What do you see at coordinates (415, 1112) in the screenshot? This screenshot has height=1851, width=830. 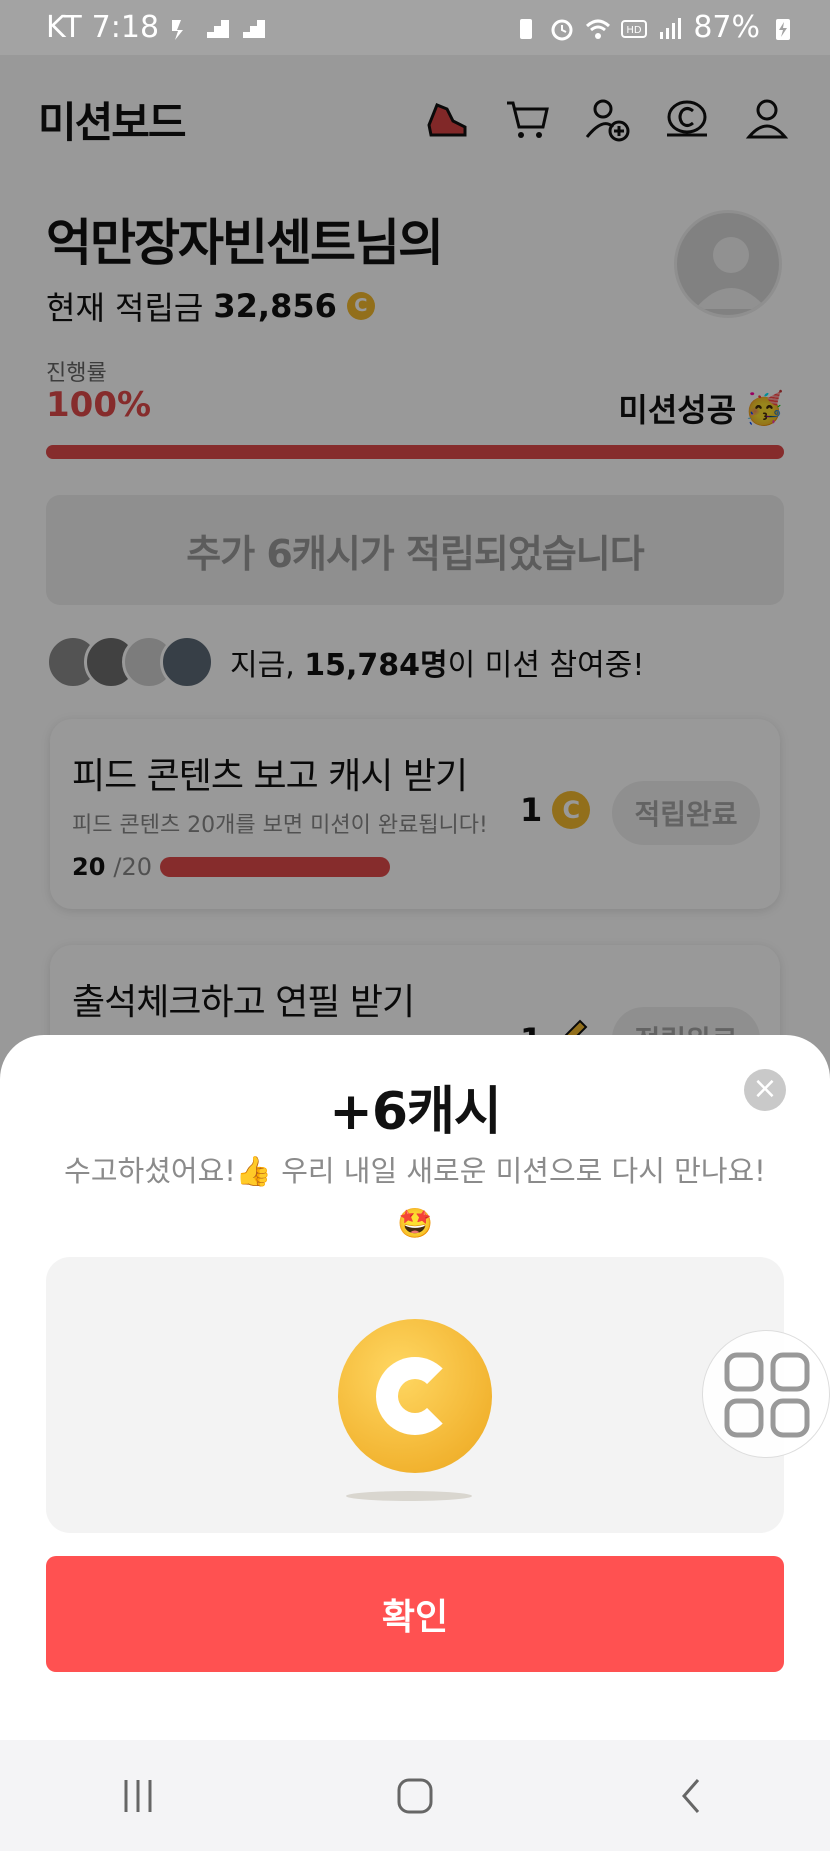 I see `sheet-title: +6캐시` at bounding box center [415, 1112].